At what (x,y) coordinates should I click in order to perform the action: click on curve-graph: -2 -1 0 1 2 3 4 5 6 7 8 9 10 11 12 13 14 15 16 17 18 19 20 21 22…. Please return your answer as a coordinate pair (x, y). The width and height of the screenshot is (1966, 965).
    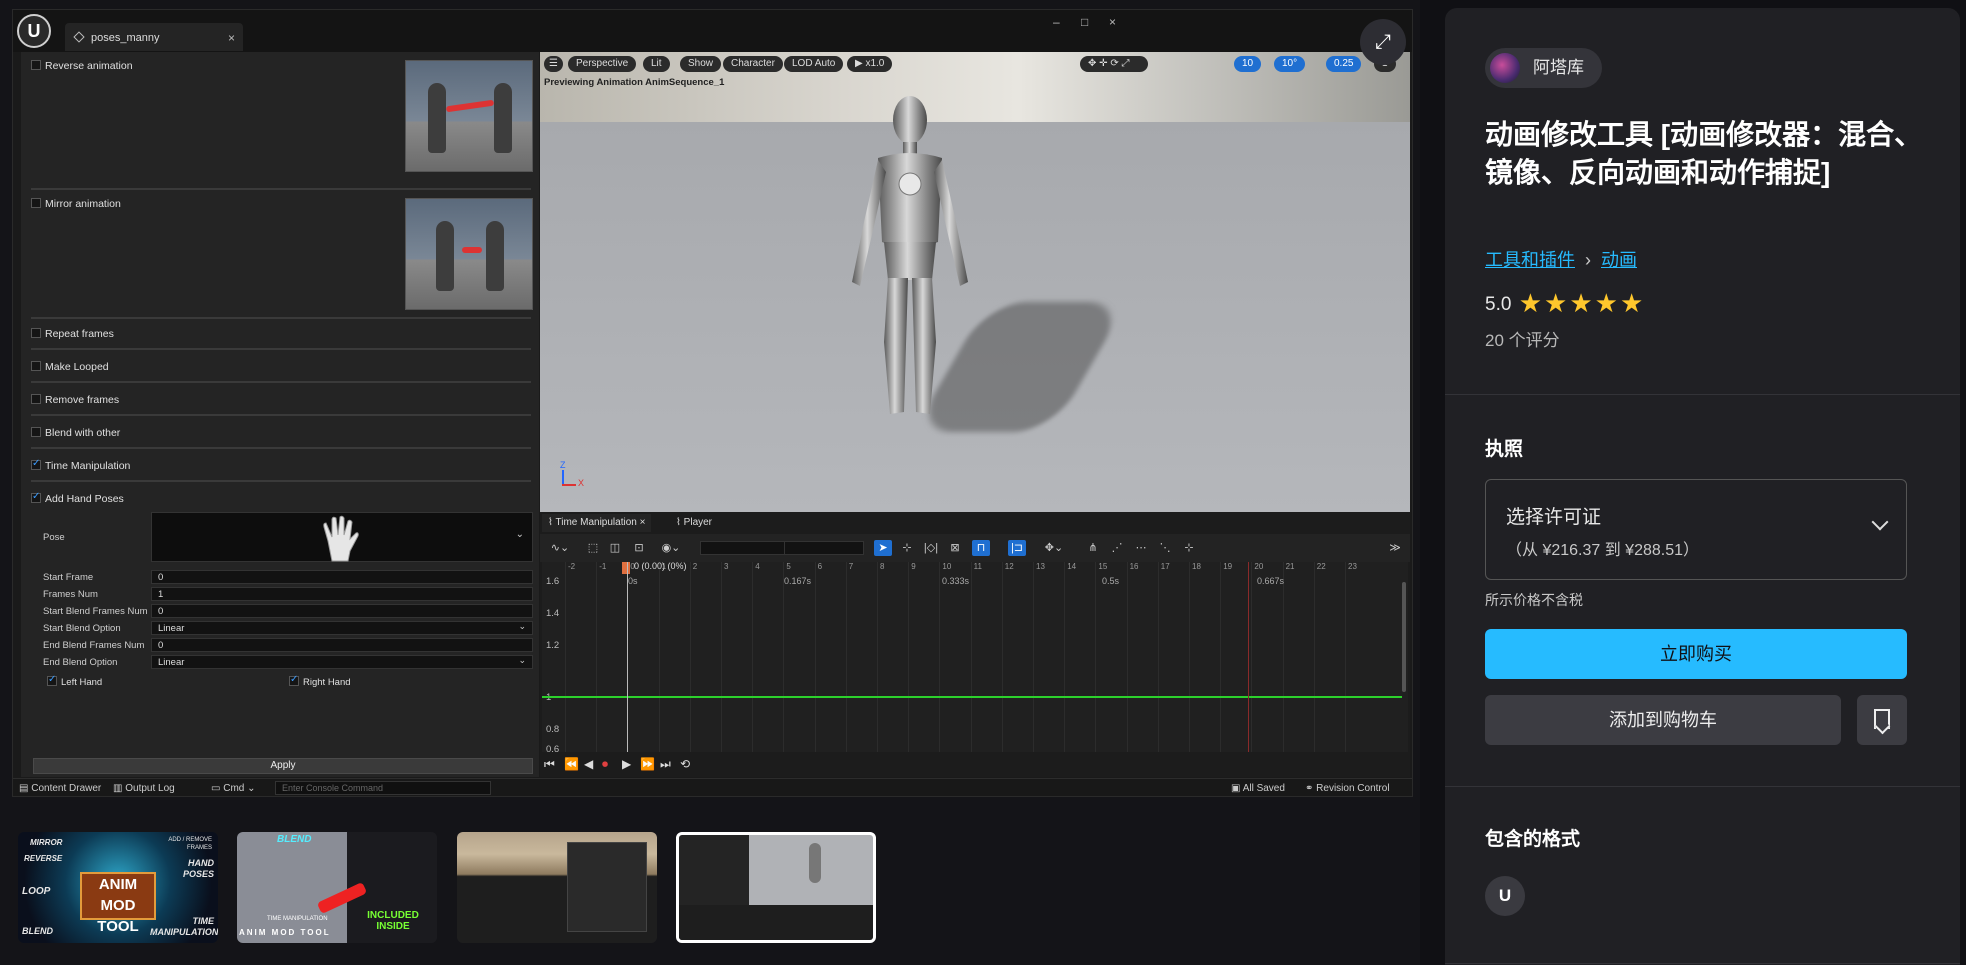
    Looking at the image, I should click on (975, 658).